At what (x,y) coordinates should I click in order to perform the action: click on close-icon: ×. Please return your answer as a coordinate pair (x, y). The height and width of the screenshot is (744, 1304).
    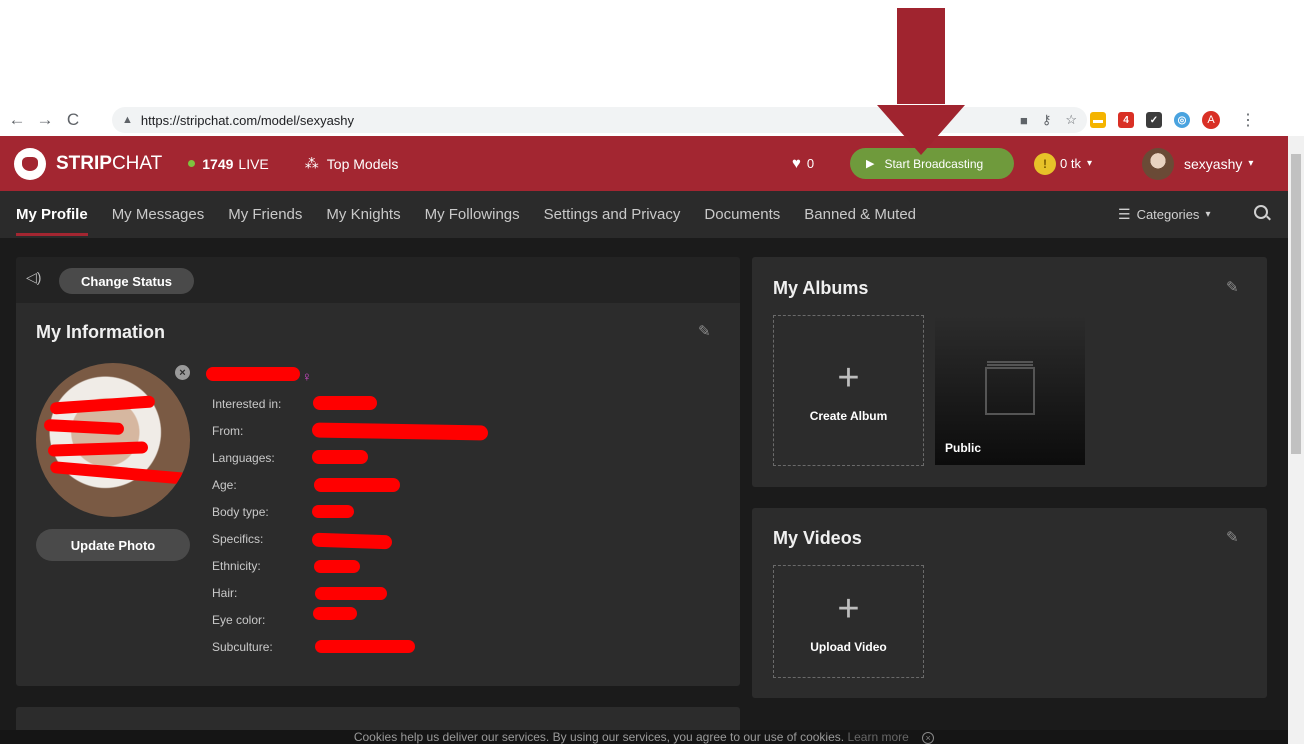
    Looking at the image, I should click on (928, 738).